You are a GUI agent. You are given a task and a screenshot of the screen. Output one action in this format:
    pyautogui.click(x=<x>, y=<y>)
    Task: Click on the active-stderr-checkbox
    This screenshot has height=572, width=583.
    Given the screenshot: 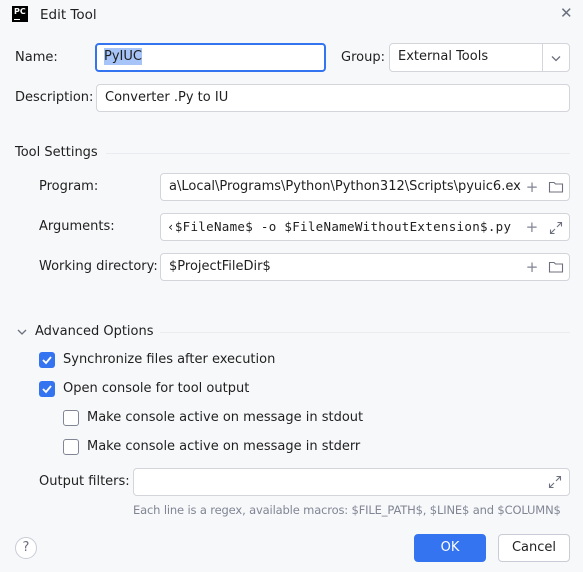 What is the action you would take?
    pyautogui.click(x=71, y=447)
    